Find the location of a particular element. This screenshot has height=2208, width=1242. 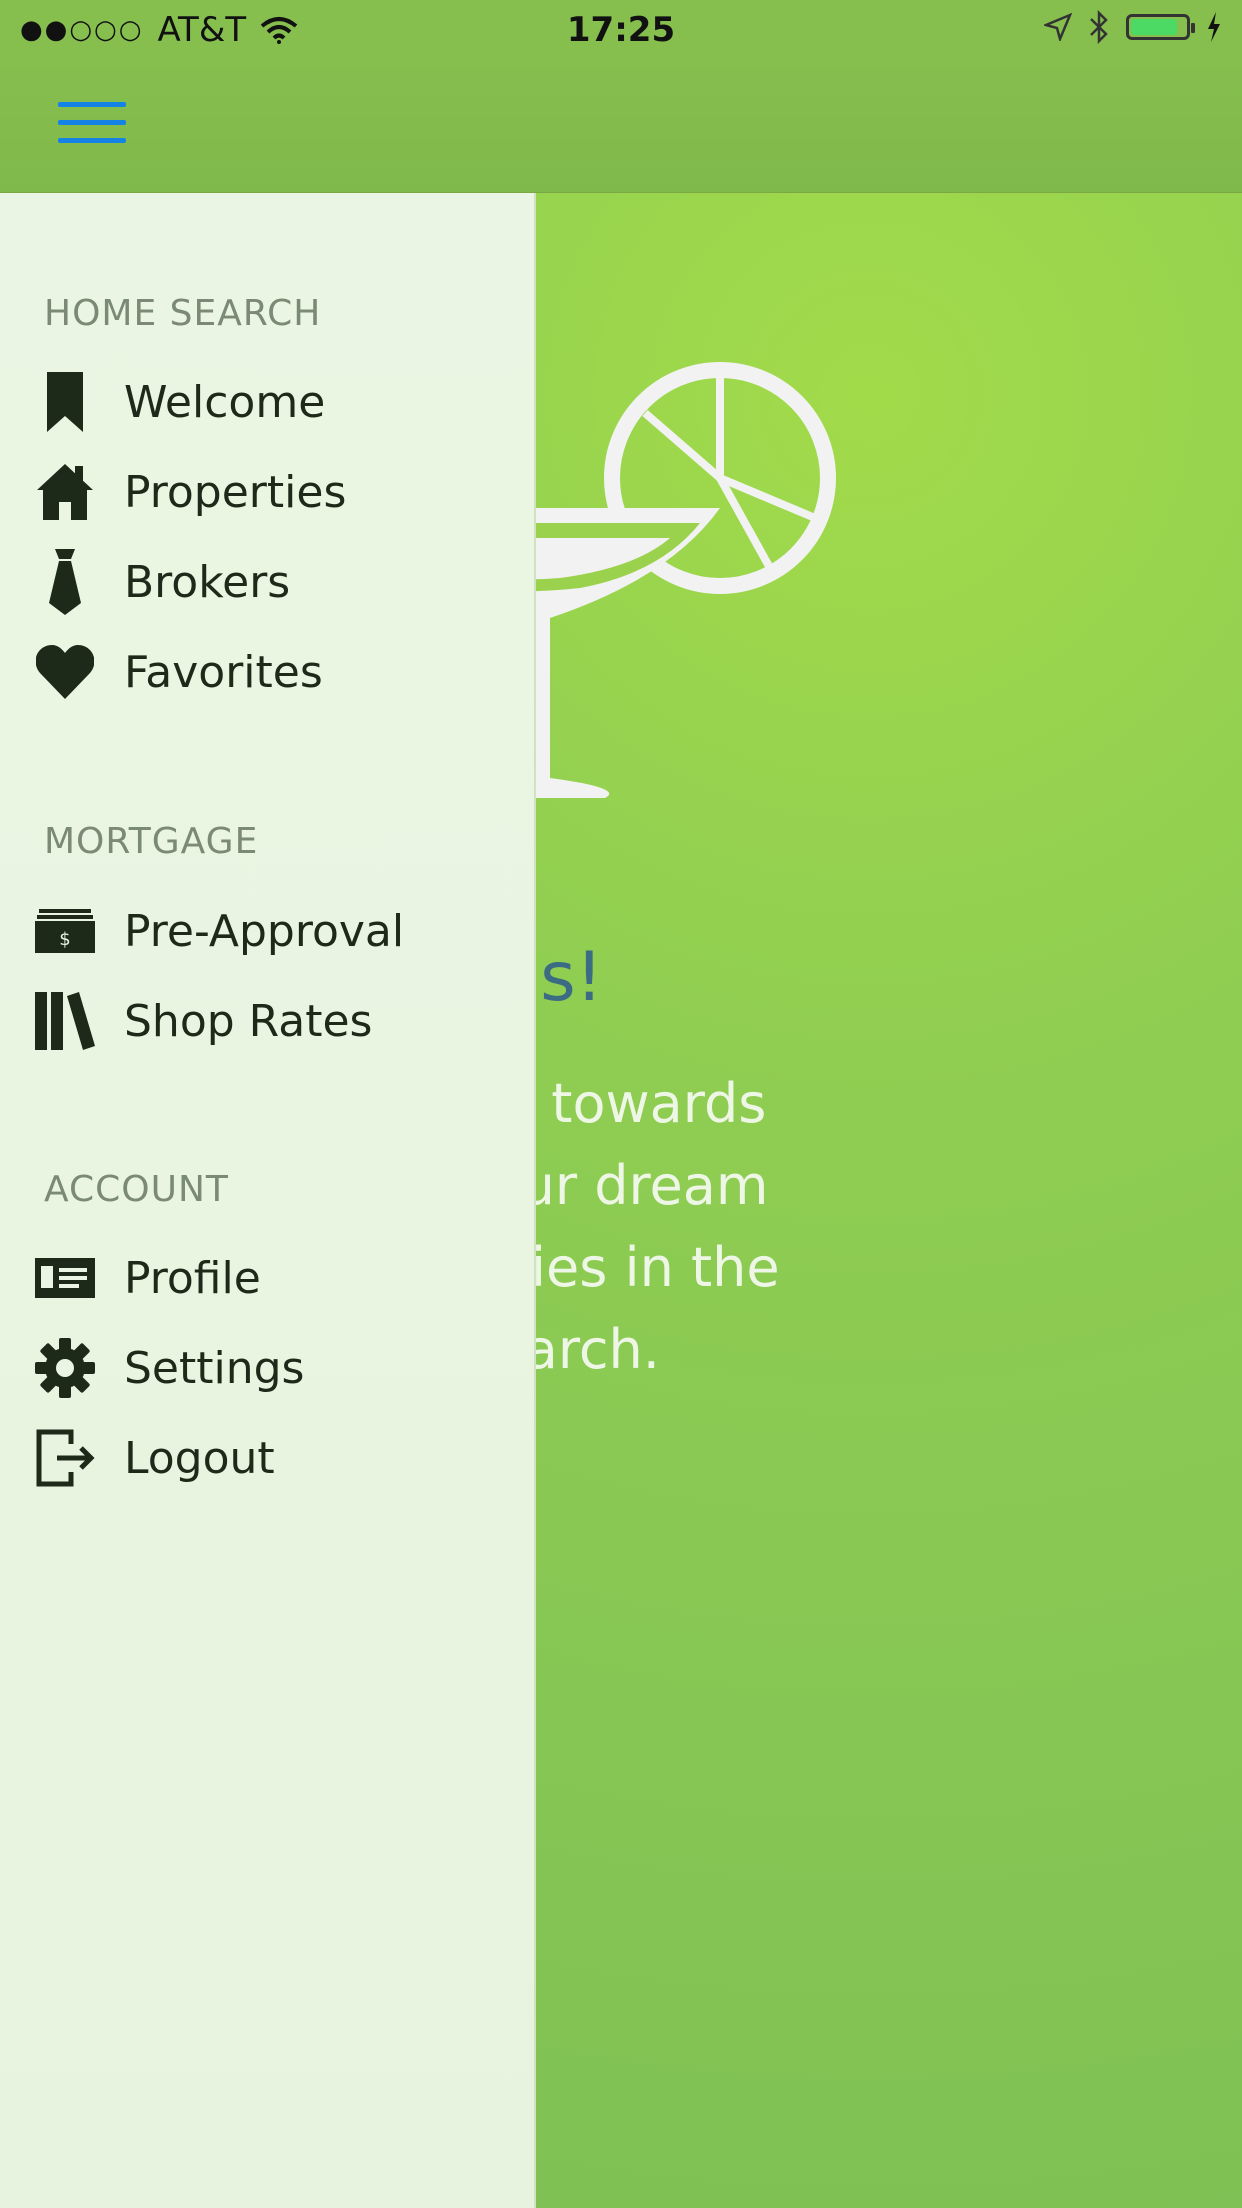

money-icon: $ is located at coordinates (65, 931).